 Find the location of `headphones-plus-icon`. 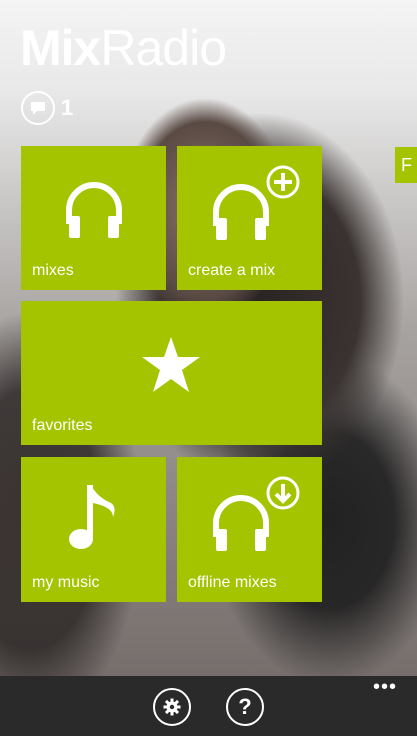

headphones-plus-icon is located at coordinates (256, 202).